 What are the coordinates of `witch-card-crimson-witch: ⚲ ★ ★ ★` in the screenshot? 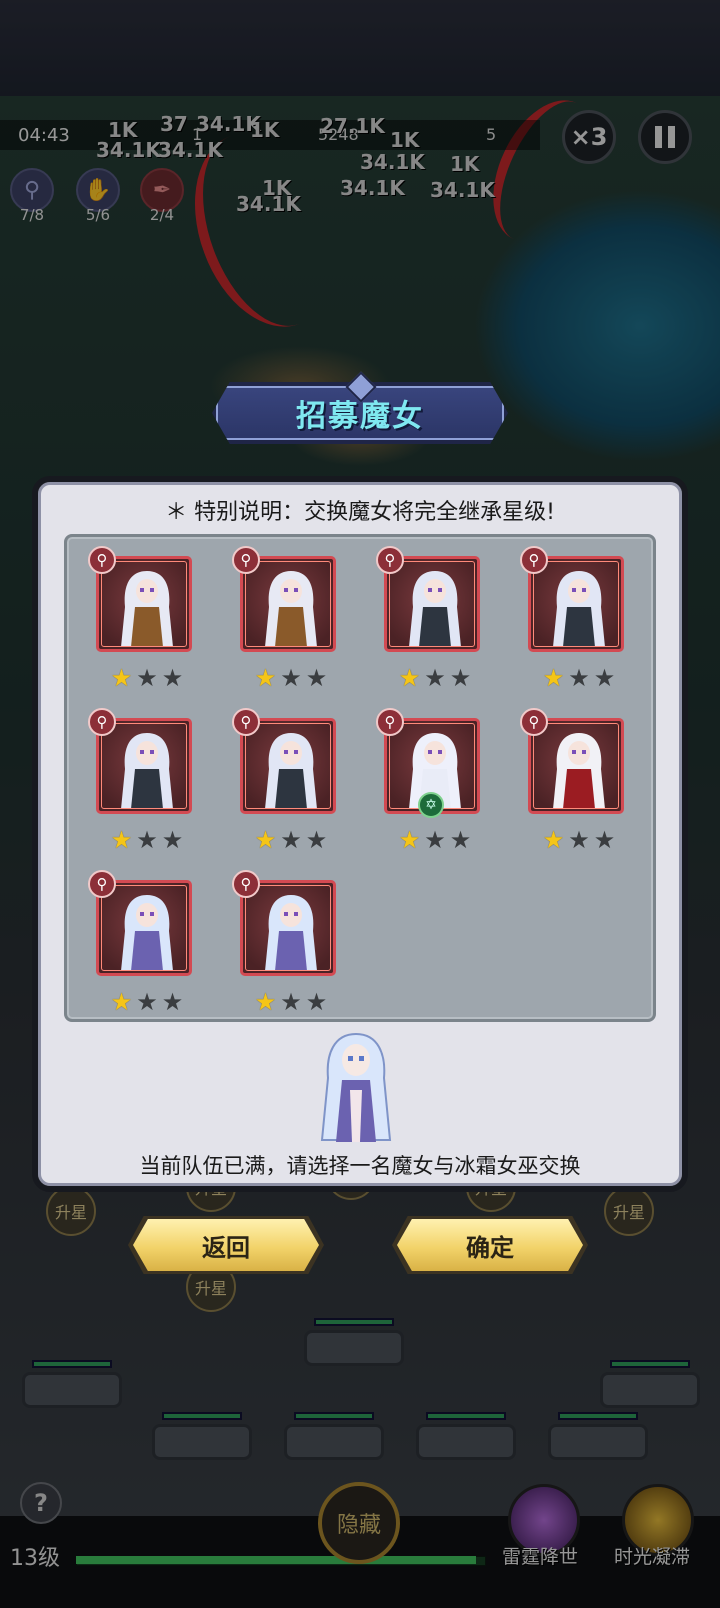 It's located at (573, 780).